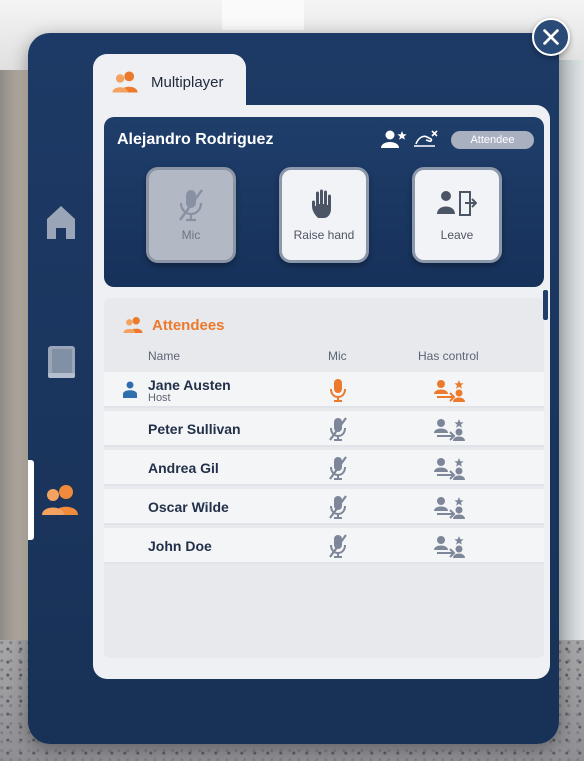 Image resolution: width=584 pixels, height=761 pixels. What do you see at coordinates (450, 391) in the screenshot?
I see `has-control-icon` at bounding box center [450, 391].